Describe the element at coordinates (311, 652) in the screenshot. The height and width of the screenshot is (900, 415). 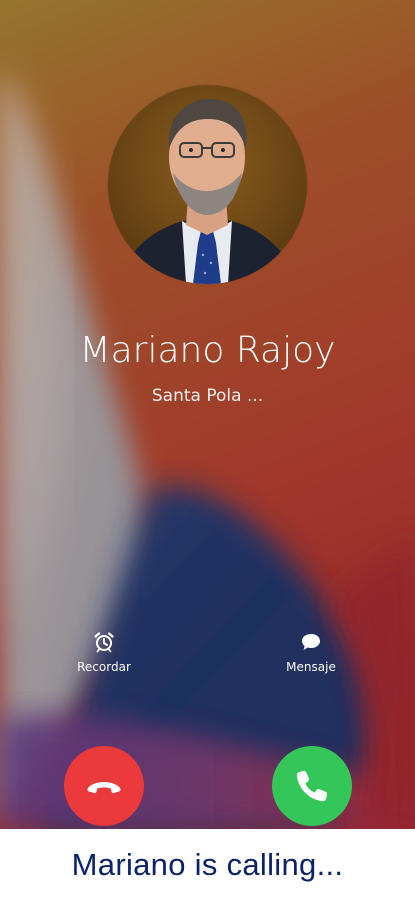
I see `message-button: Mensaje` at that location.